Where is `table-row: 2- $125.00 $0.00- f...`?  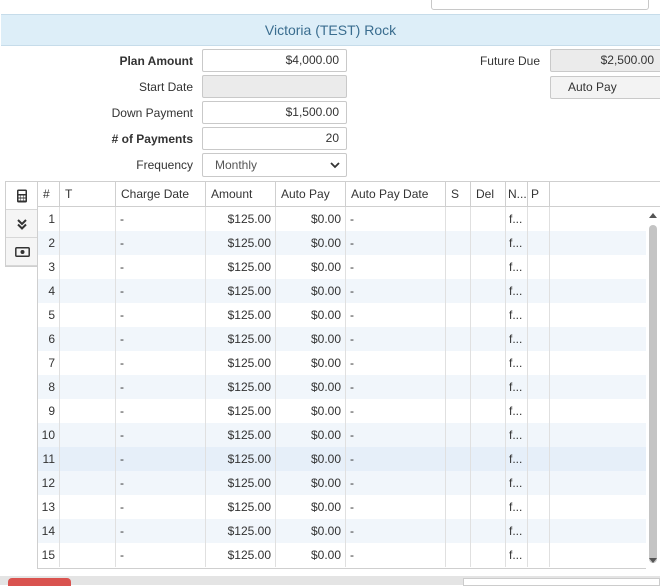 table-row: 2- $125.00 $0.00- f... is located at coordinates (342, 243).